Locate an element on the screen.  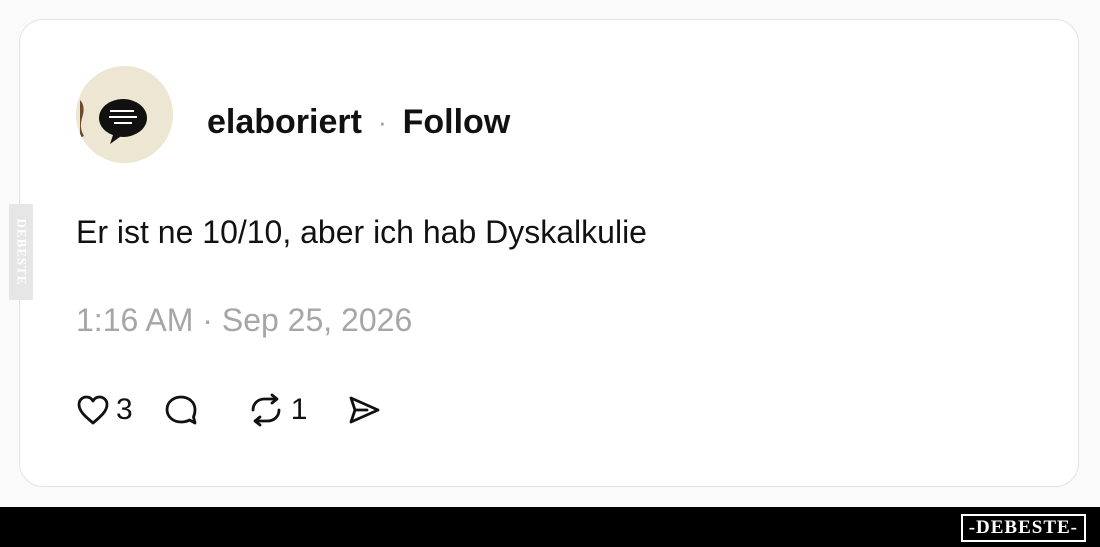
post-header: elaboriert · Follow is located at coordinates (358, 122).